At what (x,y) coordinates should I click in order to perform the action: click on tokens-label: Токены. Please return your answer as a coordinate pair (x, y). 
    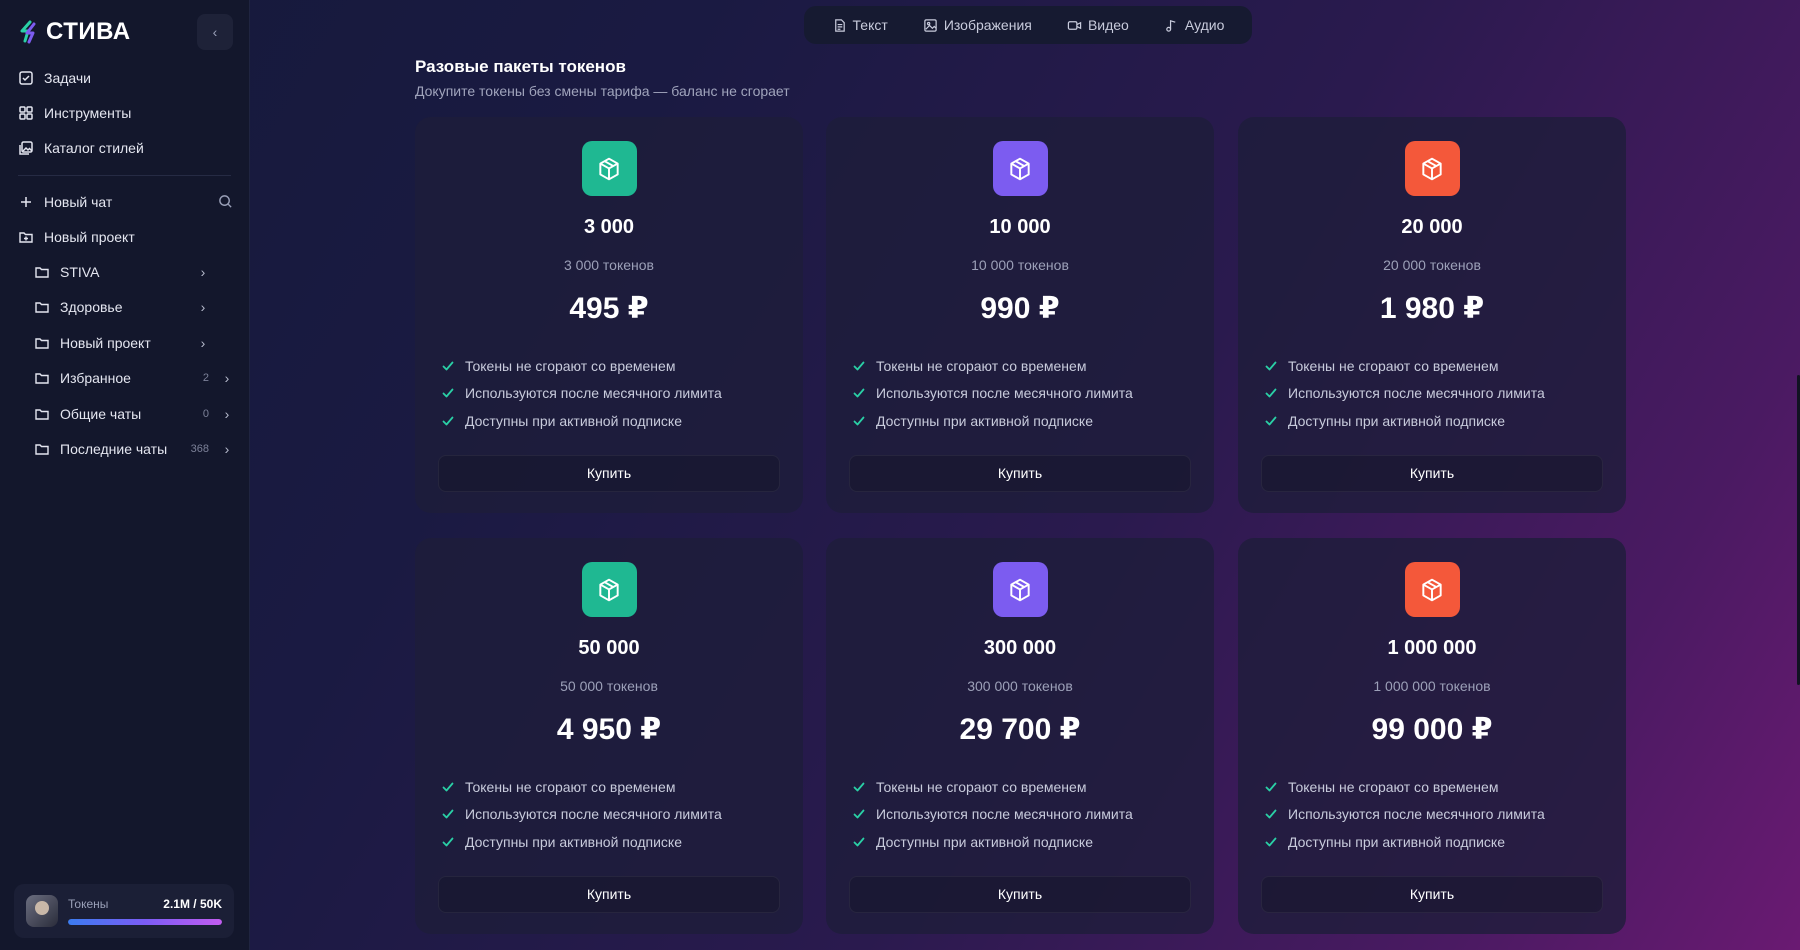
    Looking at the image, I should click on (88, 904).